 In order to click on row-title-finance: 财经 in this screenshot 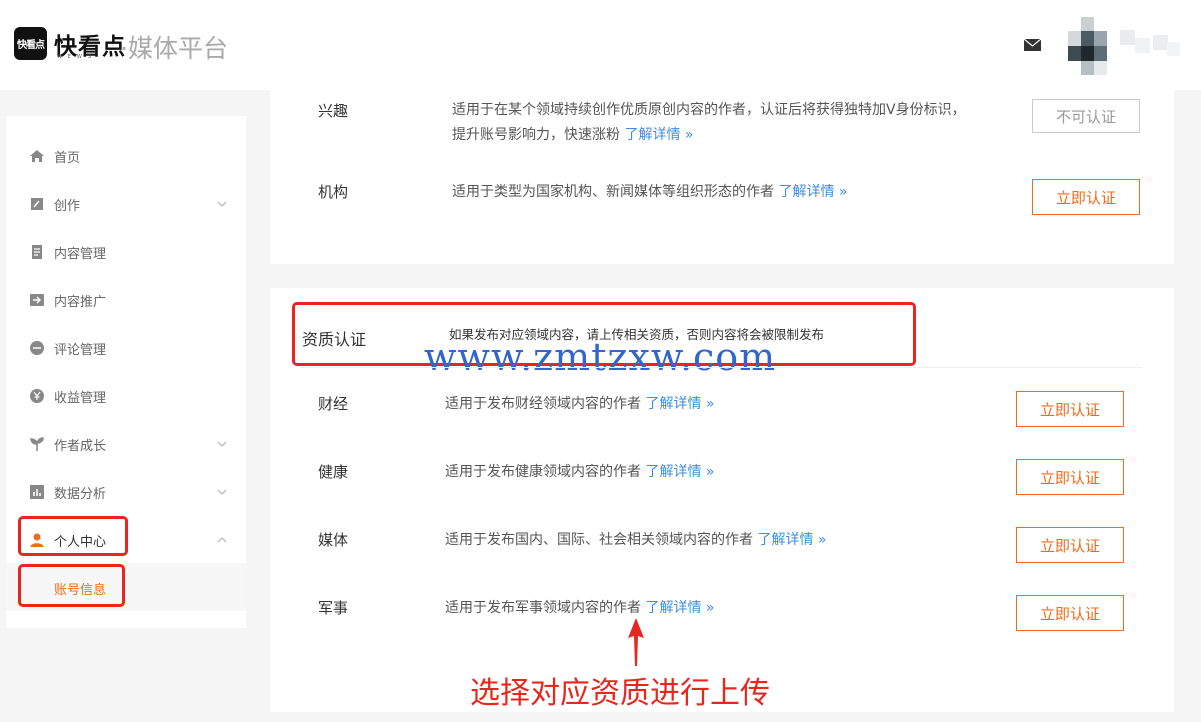, I will do `click(333, 404)`.